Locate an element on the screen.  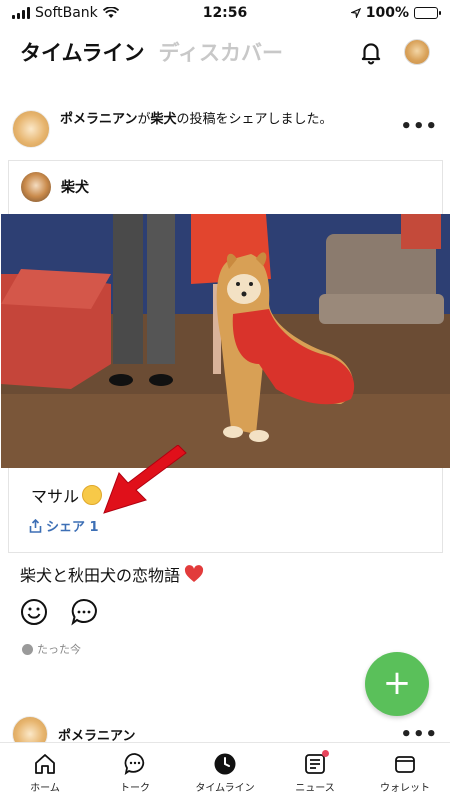
post-body-text: 柴犬と秋田犬の恋物語 is located at coordinates (112, 574).